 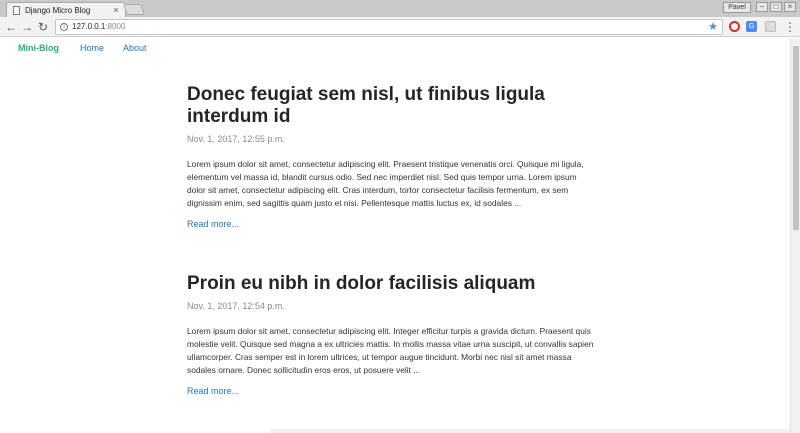 What do you see at coordinates (361, 283) in the screenshot?
I see `post-title: Proin eu nibh in dolor facilisis aliquam` at bounding box center [361, 283].